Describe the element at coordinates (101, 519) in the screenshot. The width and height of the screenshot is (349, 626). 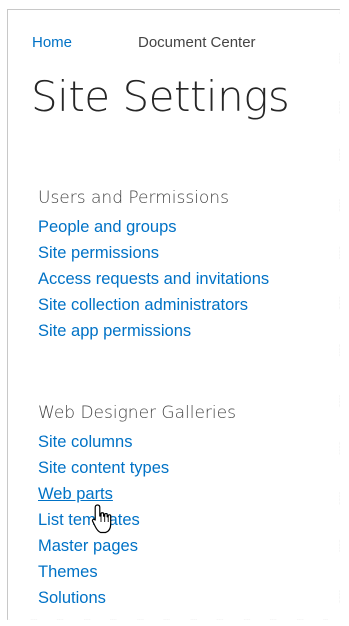
I see `hand-pointer-icon` at that location.